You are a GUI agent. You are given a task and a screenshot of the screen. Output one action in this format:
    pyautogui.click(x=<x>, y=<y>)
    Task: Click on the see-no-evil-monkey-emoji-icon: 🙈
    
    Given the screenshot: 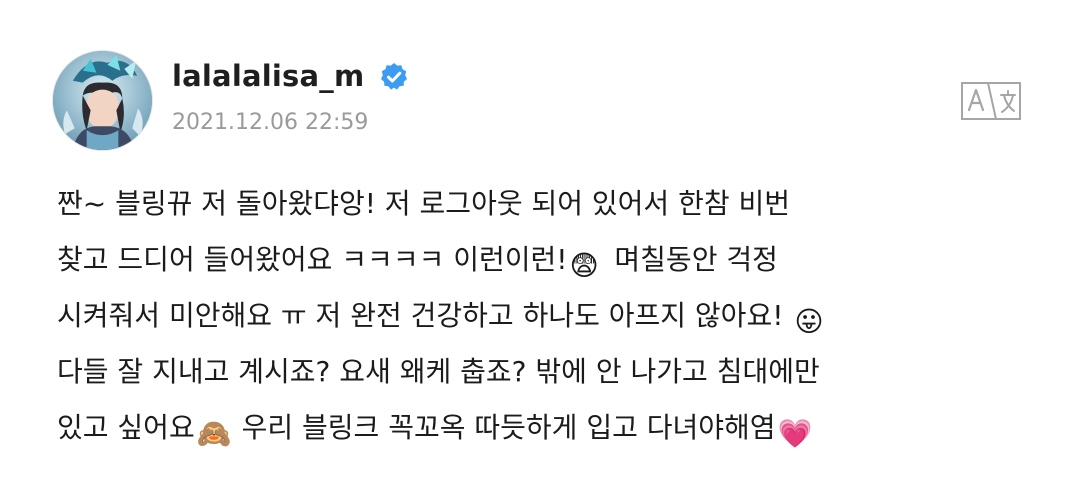 What is the action you would take?
    pyautogui.click(x=214, y=433)
    